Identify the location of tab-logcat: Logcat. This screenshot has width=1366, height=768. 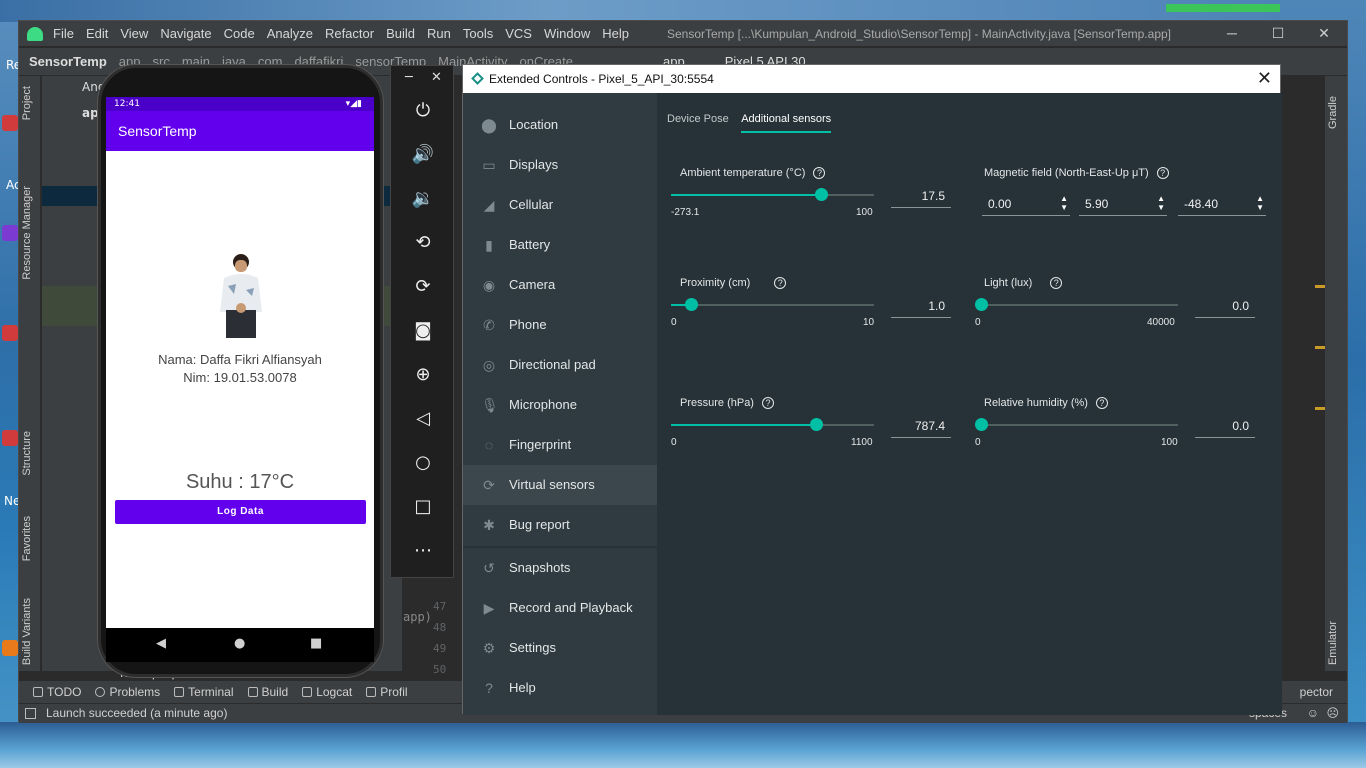
(327, 692).